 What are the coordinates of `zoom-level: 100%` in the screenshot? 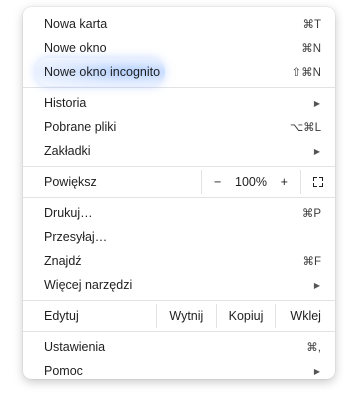 It's located at (251, 182).